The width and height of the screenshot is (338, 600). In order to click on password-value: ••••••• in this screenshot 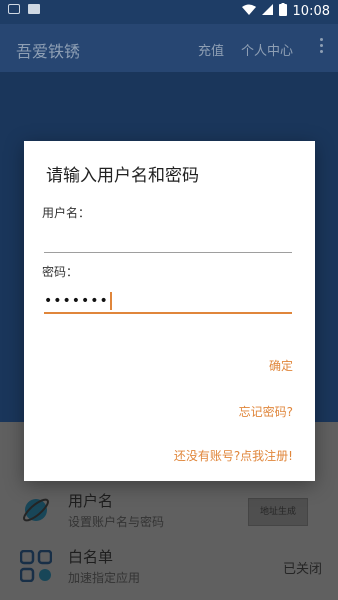, I will do `click(78, 301)`.